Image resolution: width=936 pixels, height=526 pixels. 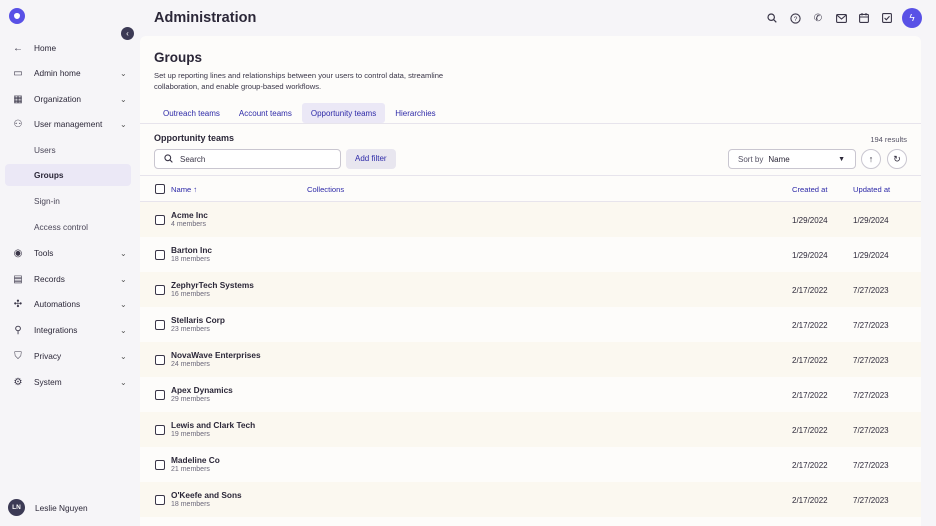 What do you see at coordinates (530, 464) in the screenshot?
I see `table-row: Madeline Co 21 members 2/17/2022 7/27/2023` at bounding box center [530, 464].